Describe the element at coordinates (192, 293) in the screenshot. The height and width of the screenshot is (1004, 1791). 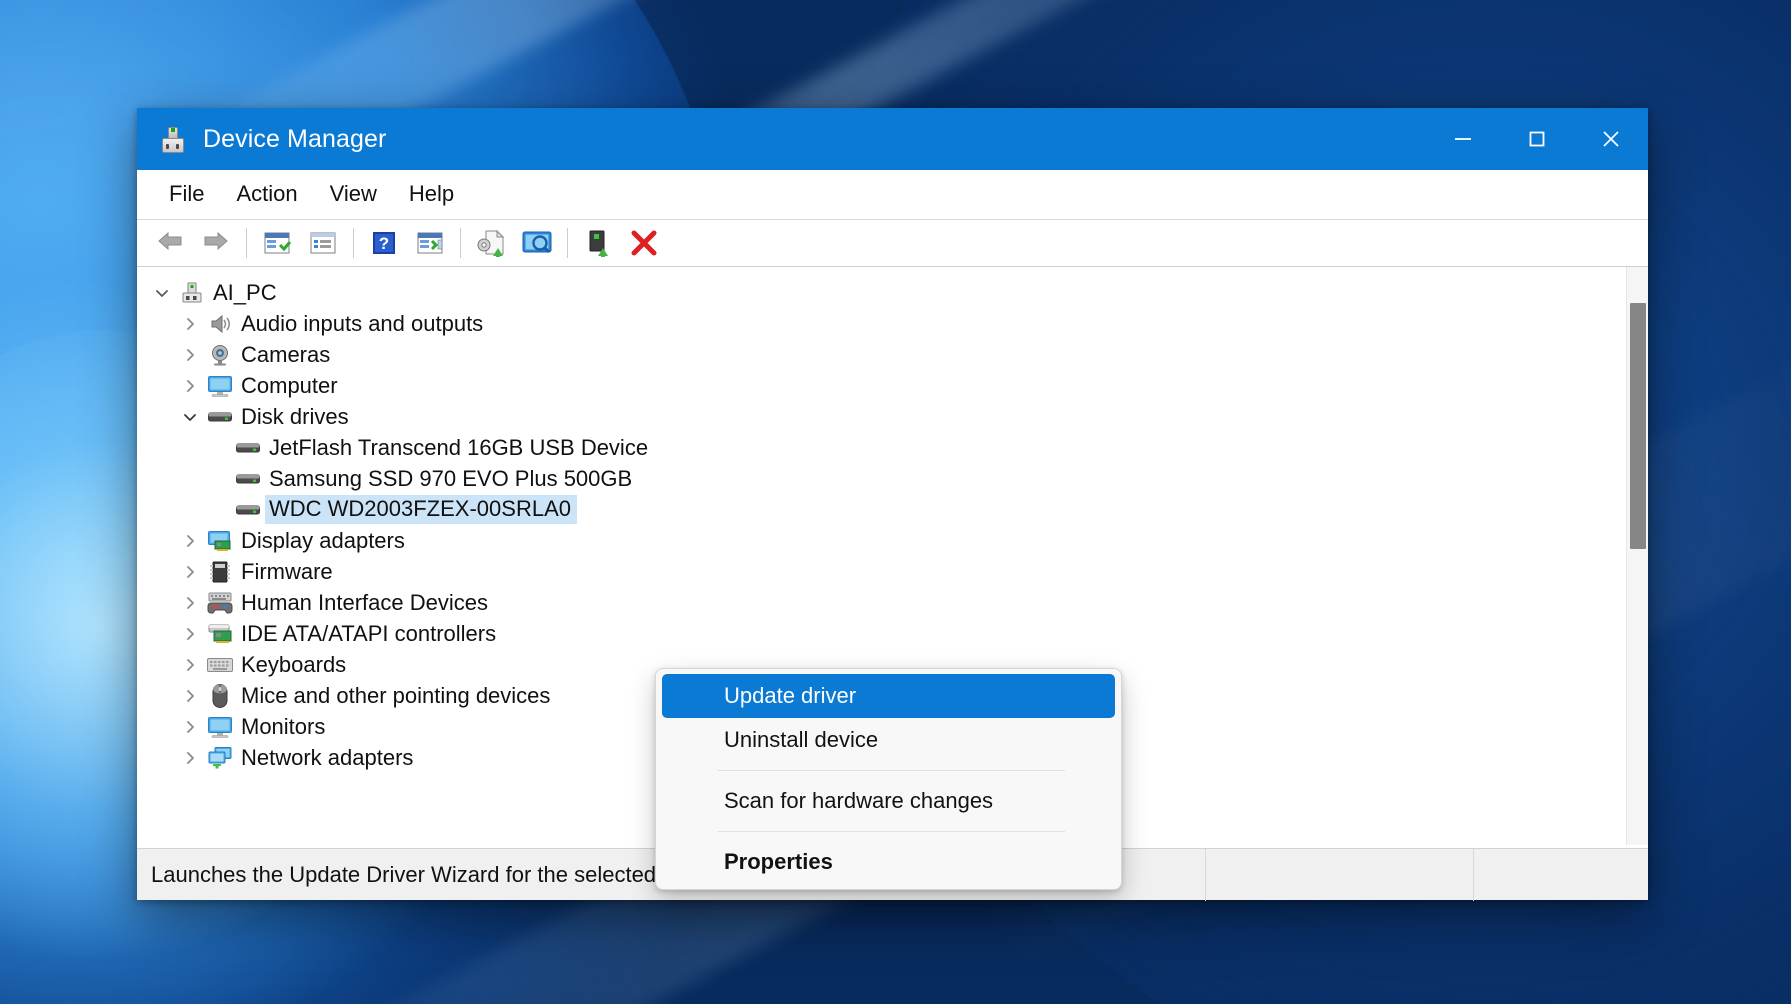
I see `computer-device-icon` at that location.